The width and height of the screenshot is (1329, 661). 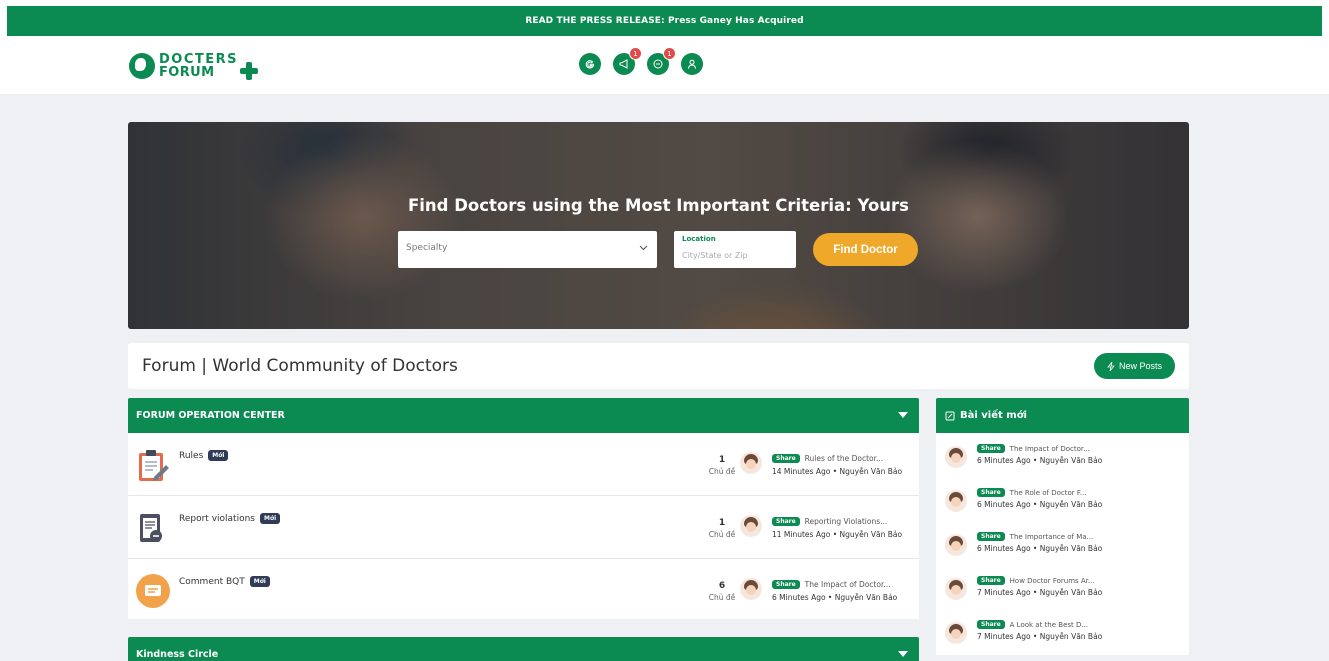 I want to click on section-header-kindness-circle: Kindness Circle, so click(x=523, y=649).